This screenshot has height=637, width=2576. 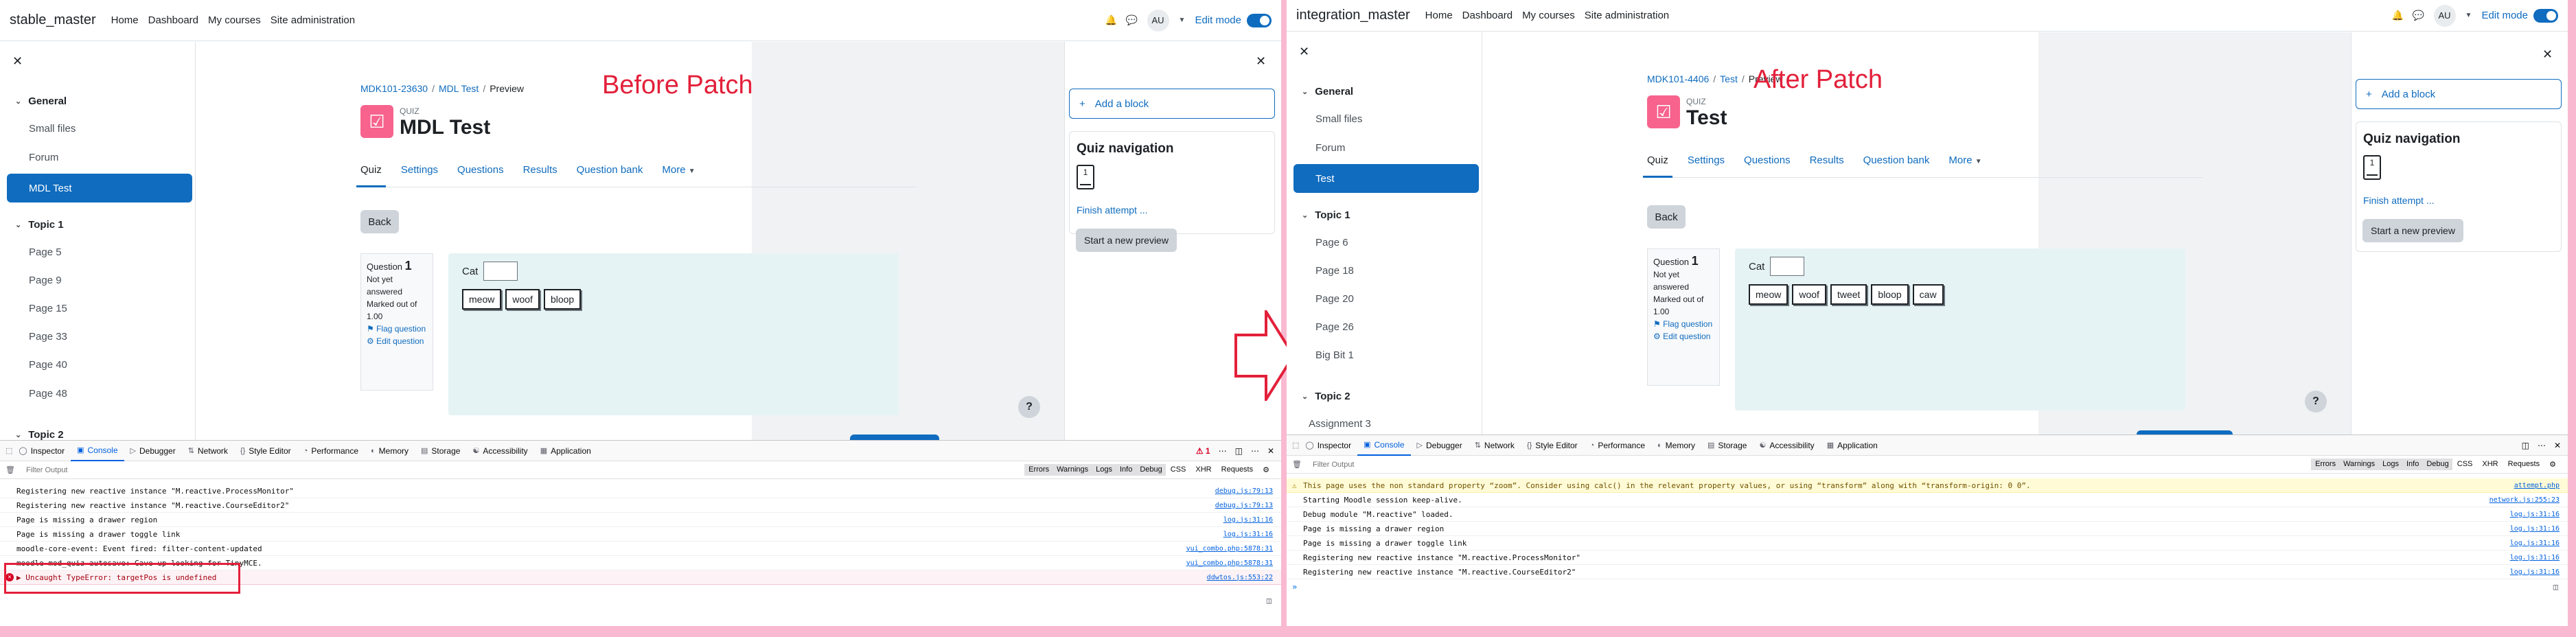 I want to click on devtools-tab-network: ⇅ Network, so click(x=1495, y=445).